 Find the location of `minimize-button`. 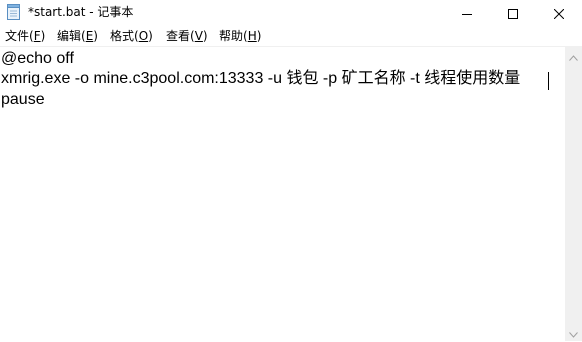

minimize-button is located at coordinates (467, 13).